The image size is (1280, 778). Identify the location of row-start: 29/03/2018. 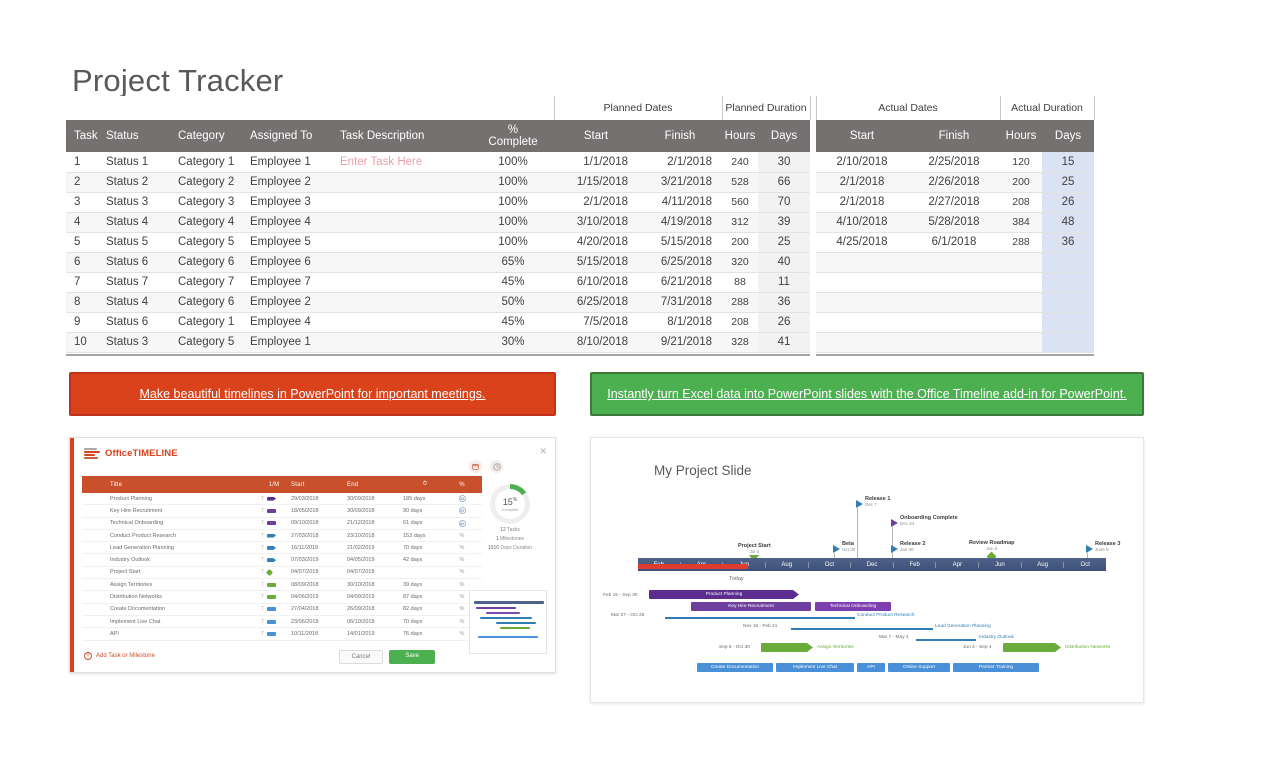
(319, 499).